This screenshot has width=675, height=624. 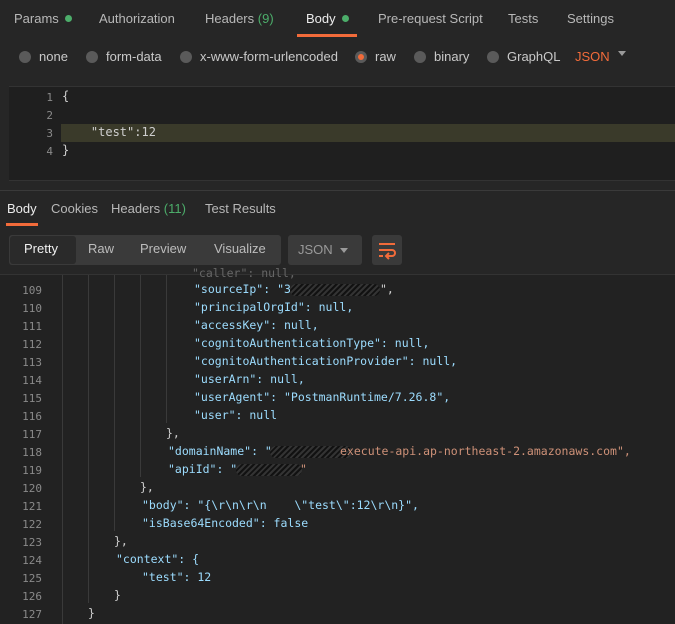 I want to click on radio-none: none, so click(x=43, y=57).